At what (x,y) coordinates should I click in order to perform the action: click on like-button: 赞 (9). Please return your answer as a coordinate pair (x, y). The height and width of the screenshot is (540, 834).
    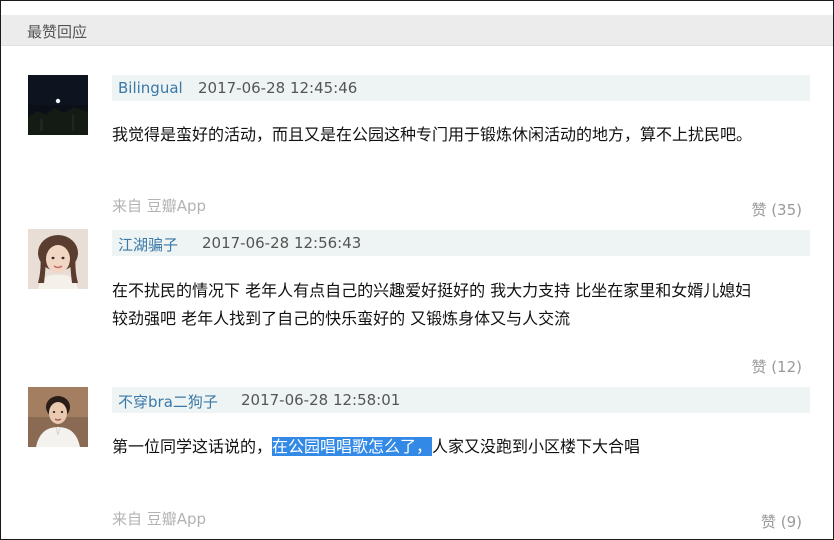
    Looking at the image, I should click on (781, 521).